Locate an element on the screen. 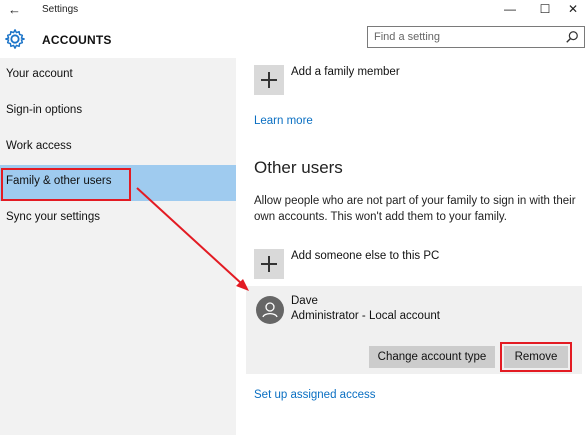 Image resolution: width=587 pixels, height=435 pixels. minimize-icon: — is located at coordinates (510, 10).